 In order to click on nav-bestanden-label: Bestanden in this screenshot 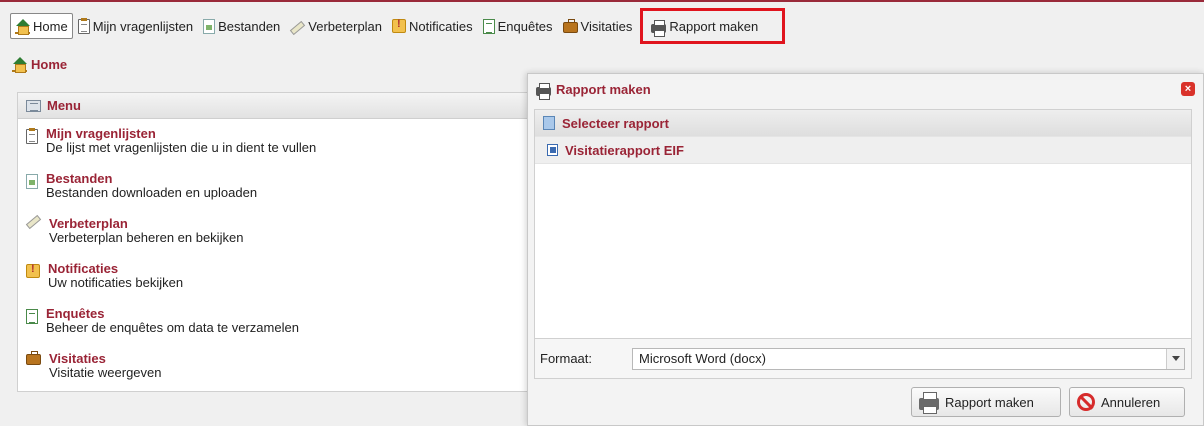, I will do `click(249, 26)`.